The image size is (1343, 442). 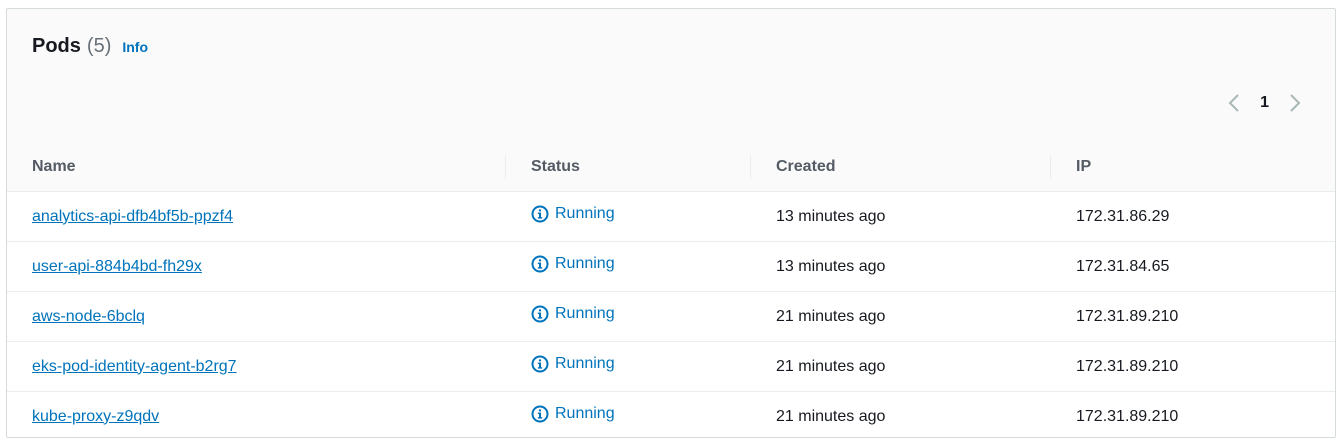 I want to click on panel-title: Pods, so click(x=56, y=46).